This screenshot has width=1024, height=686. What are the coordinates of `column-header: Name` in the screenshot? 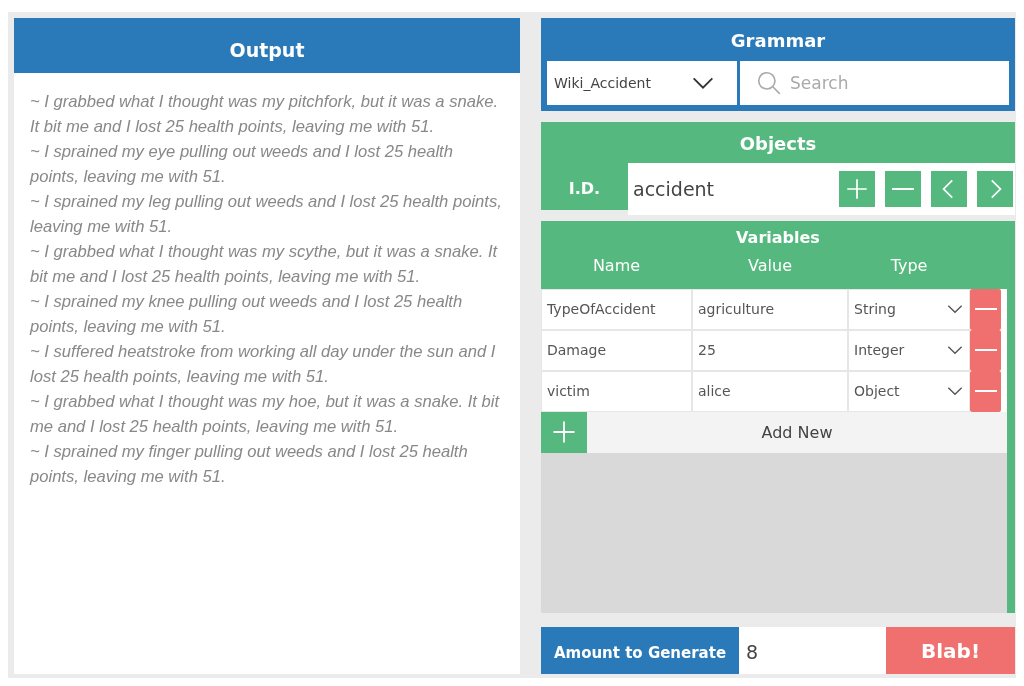 It's located at (616, 265).